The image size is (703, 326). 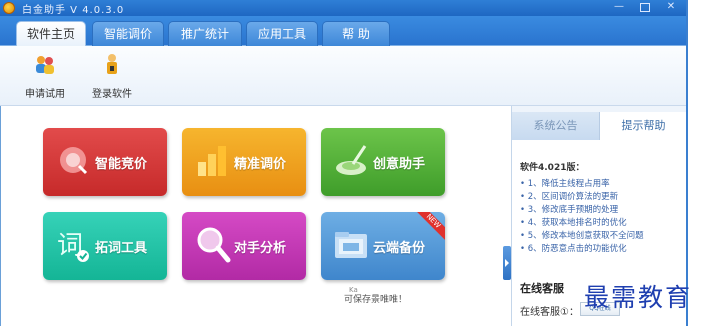 What do you see at coordinates (430, 227) in the screenshot?
I see `new-badge: NEW` at bounding box center [430, 227].